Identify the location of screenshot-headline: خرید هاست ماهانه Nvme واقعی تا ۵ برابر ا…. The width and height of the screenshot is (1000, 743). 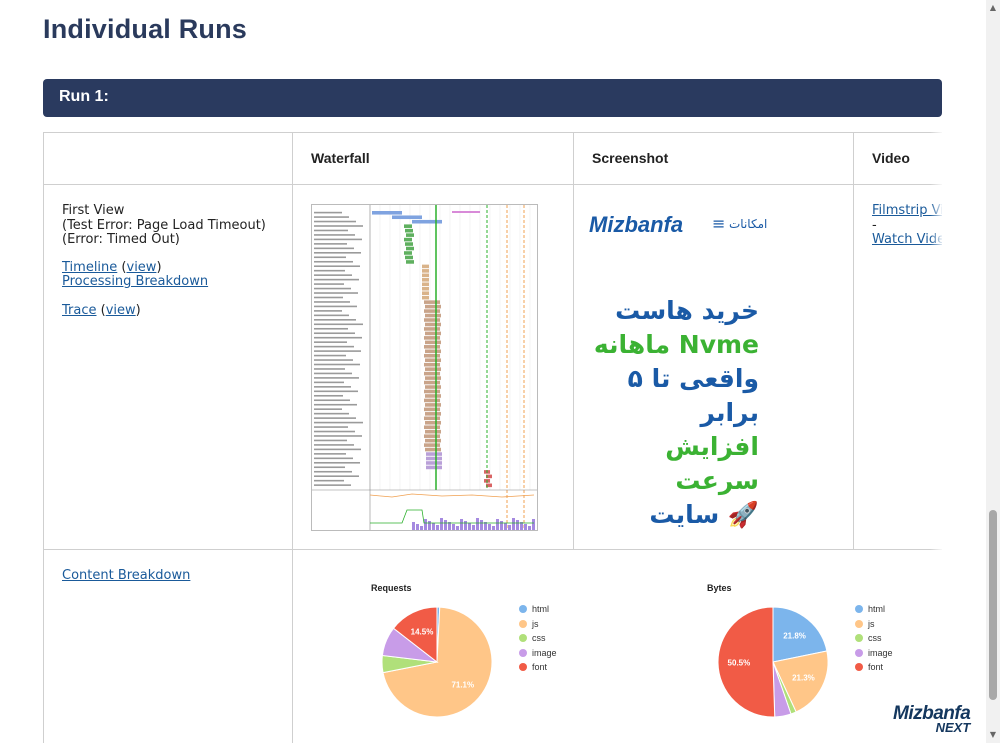
(674, 413).